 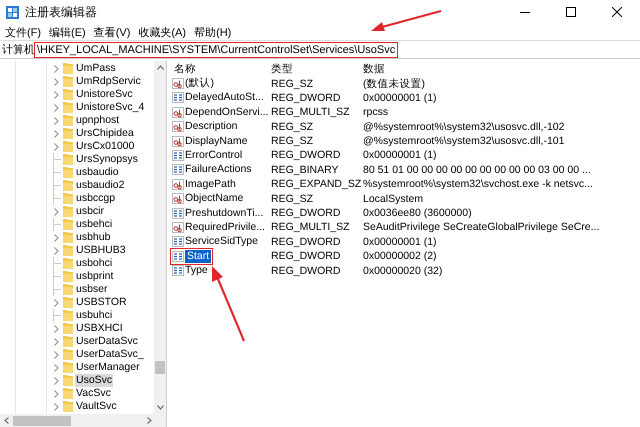 I want to click on tree-item: UserManager, so click(x=108, y=367).